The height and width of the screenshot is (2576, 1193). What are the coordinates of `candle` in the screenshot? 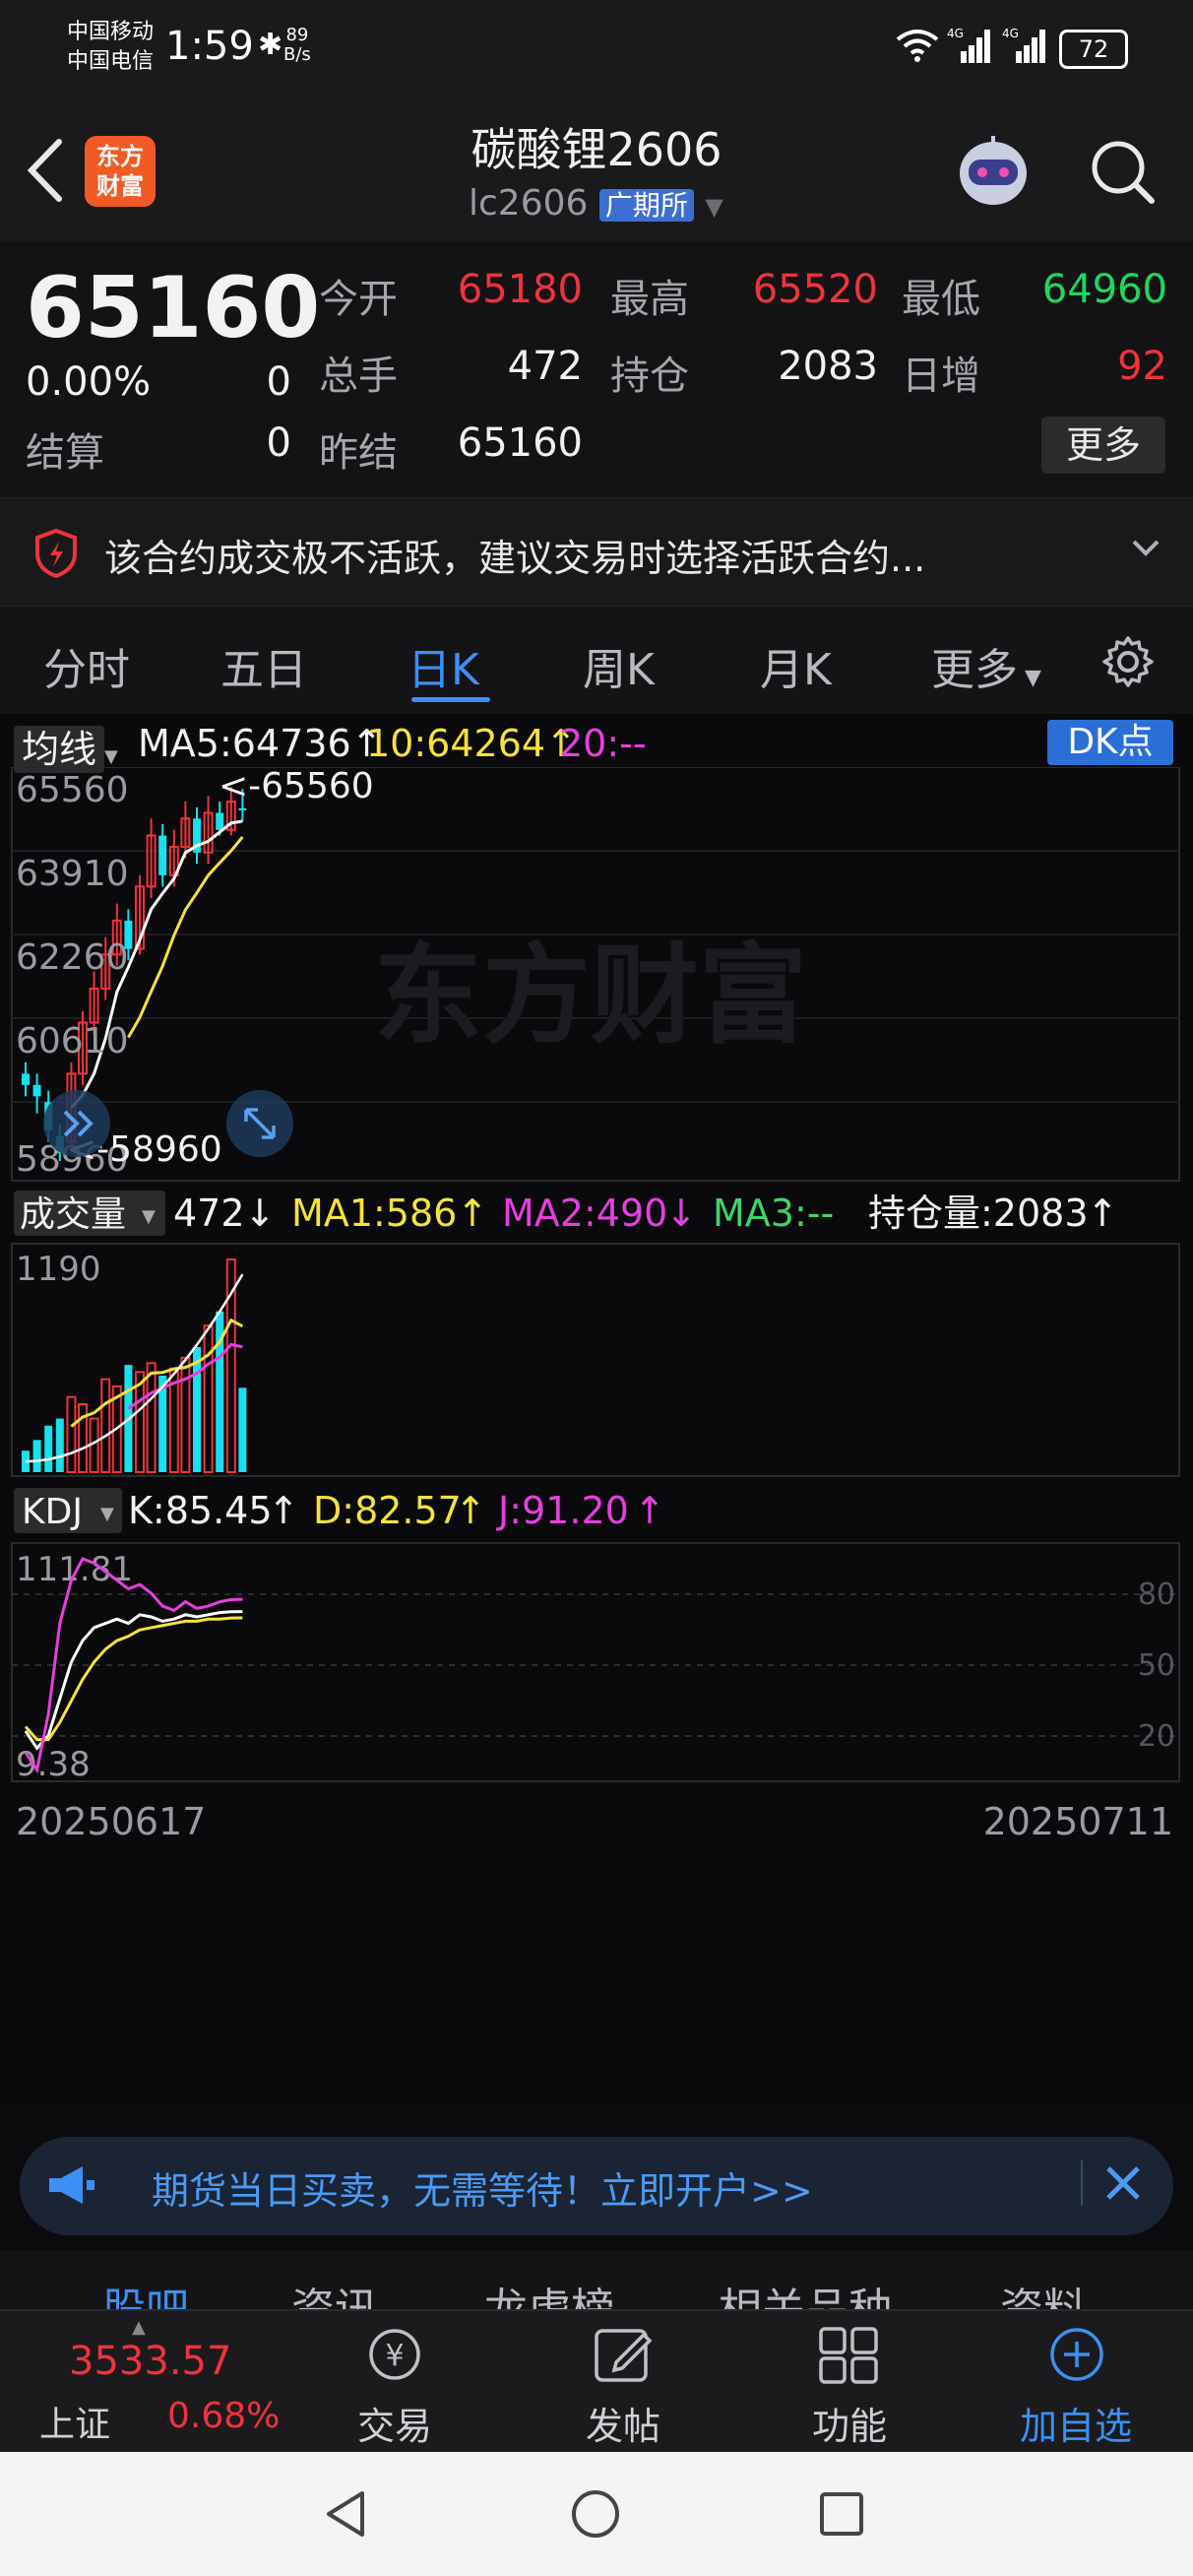 It's located at (162, 855).